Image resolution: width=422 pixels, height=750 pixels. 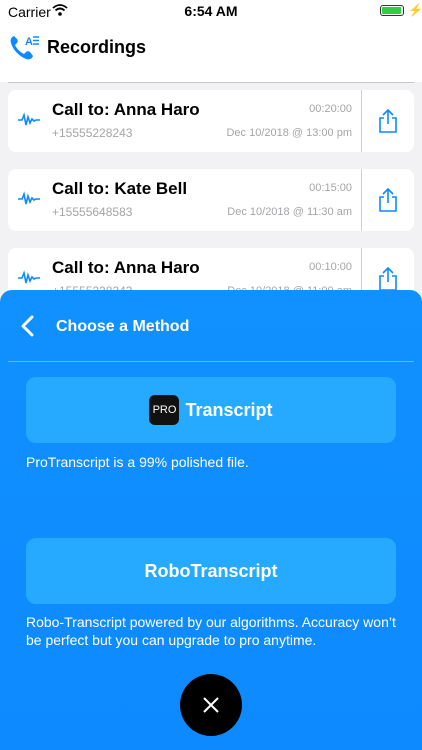 I want to click on header-divider, so click(x=211, y=82).